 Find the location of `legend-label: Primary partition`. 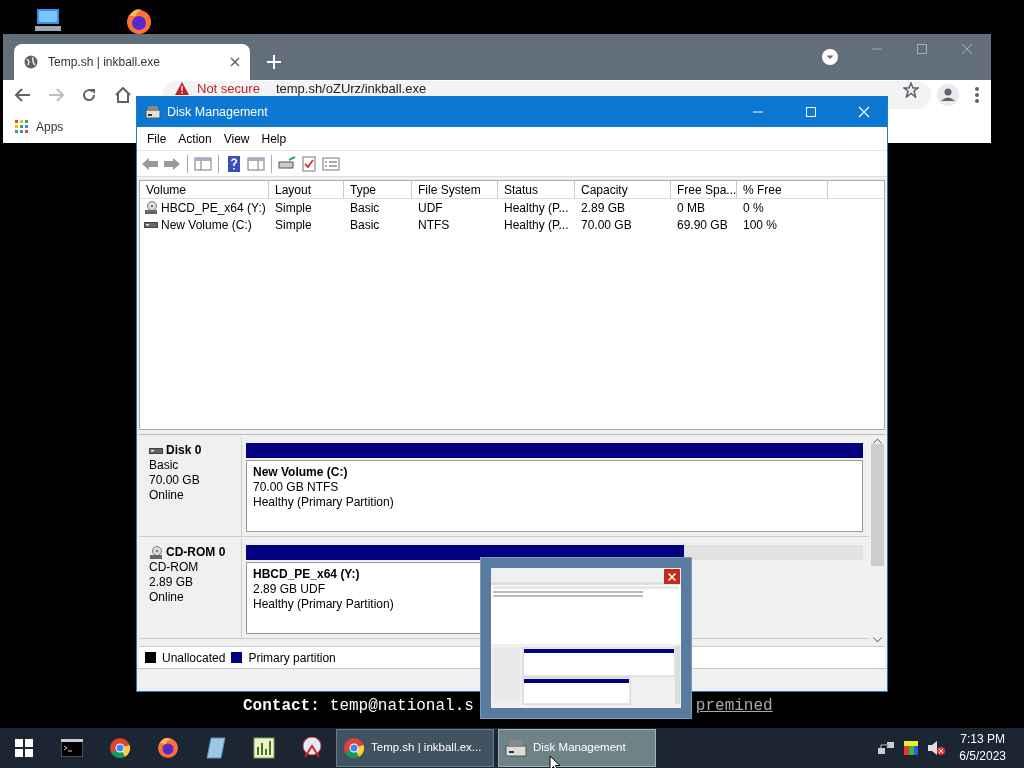

legend-label: Primary partition is located at coordinates (292, 658).